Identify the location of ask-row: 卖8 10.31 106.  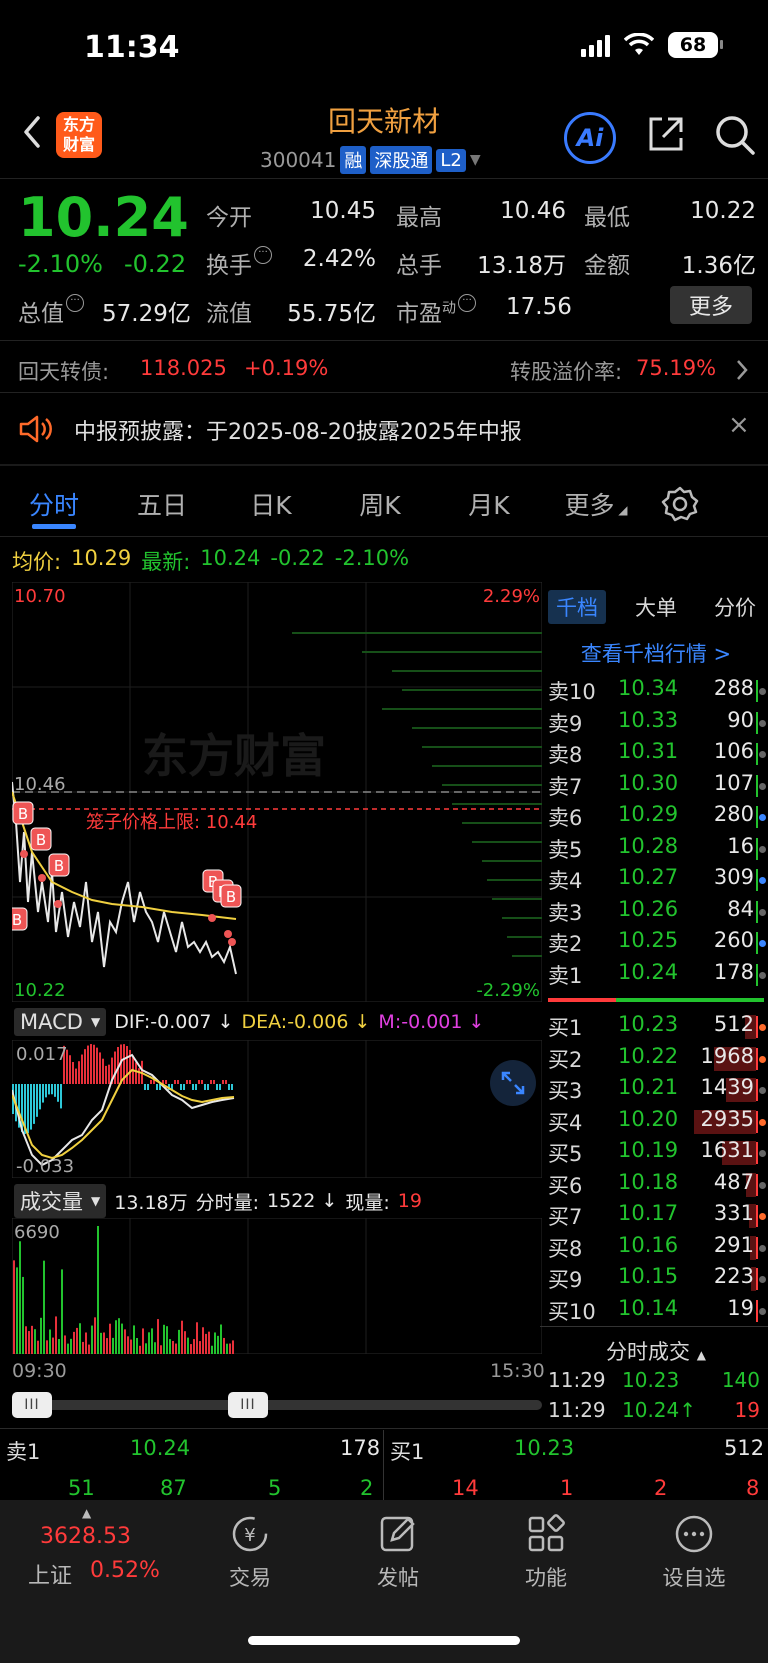
(657, 754).